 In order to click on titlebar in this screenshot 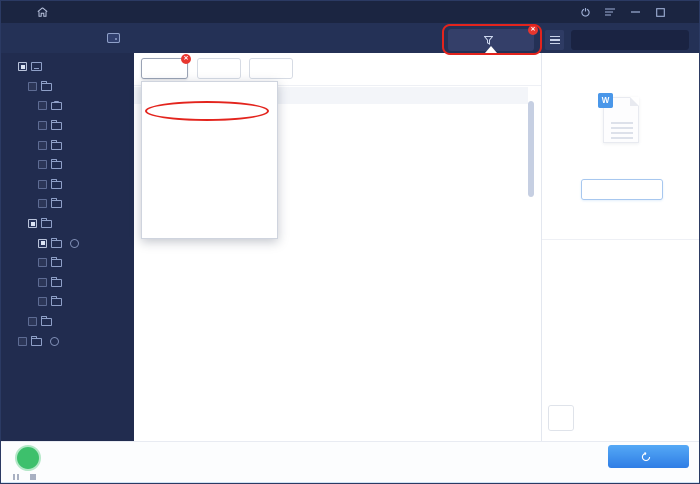, I will do `click(350, 12)`.